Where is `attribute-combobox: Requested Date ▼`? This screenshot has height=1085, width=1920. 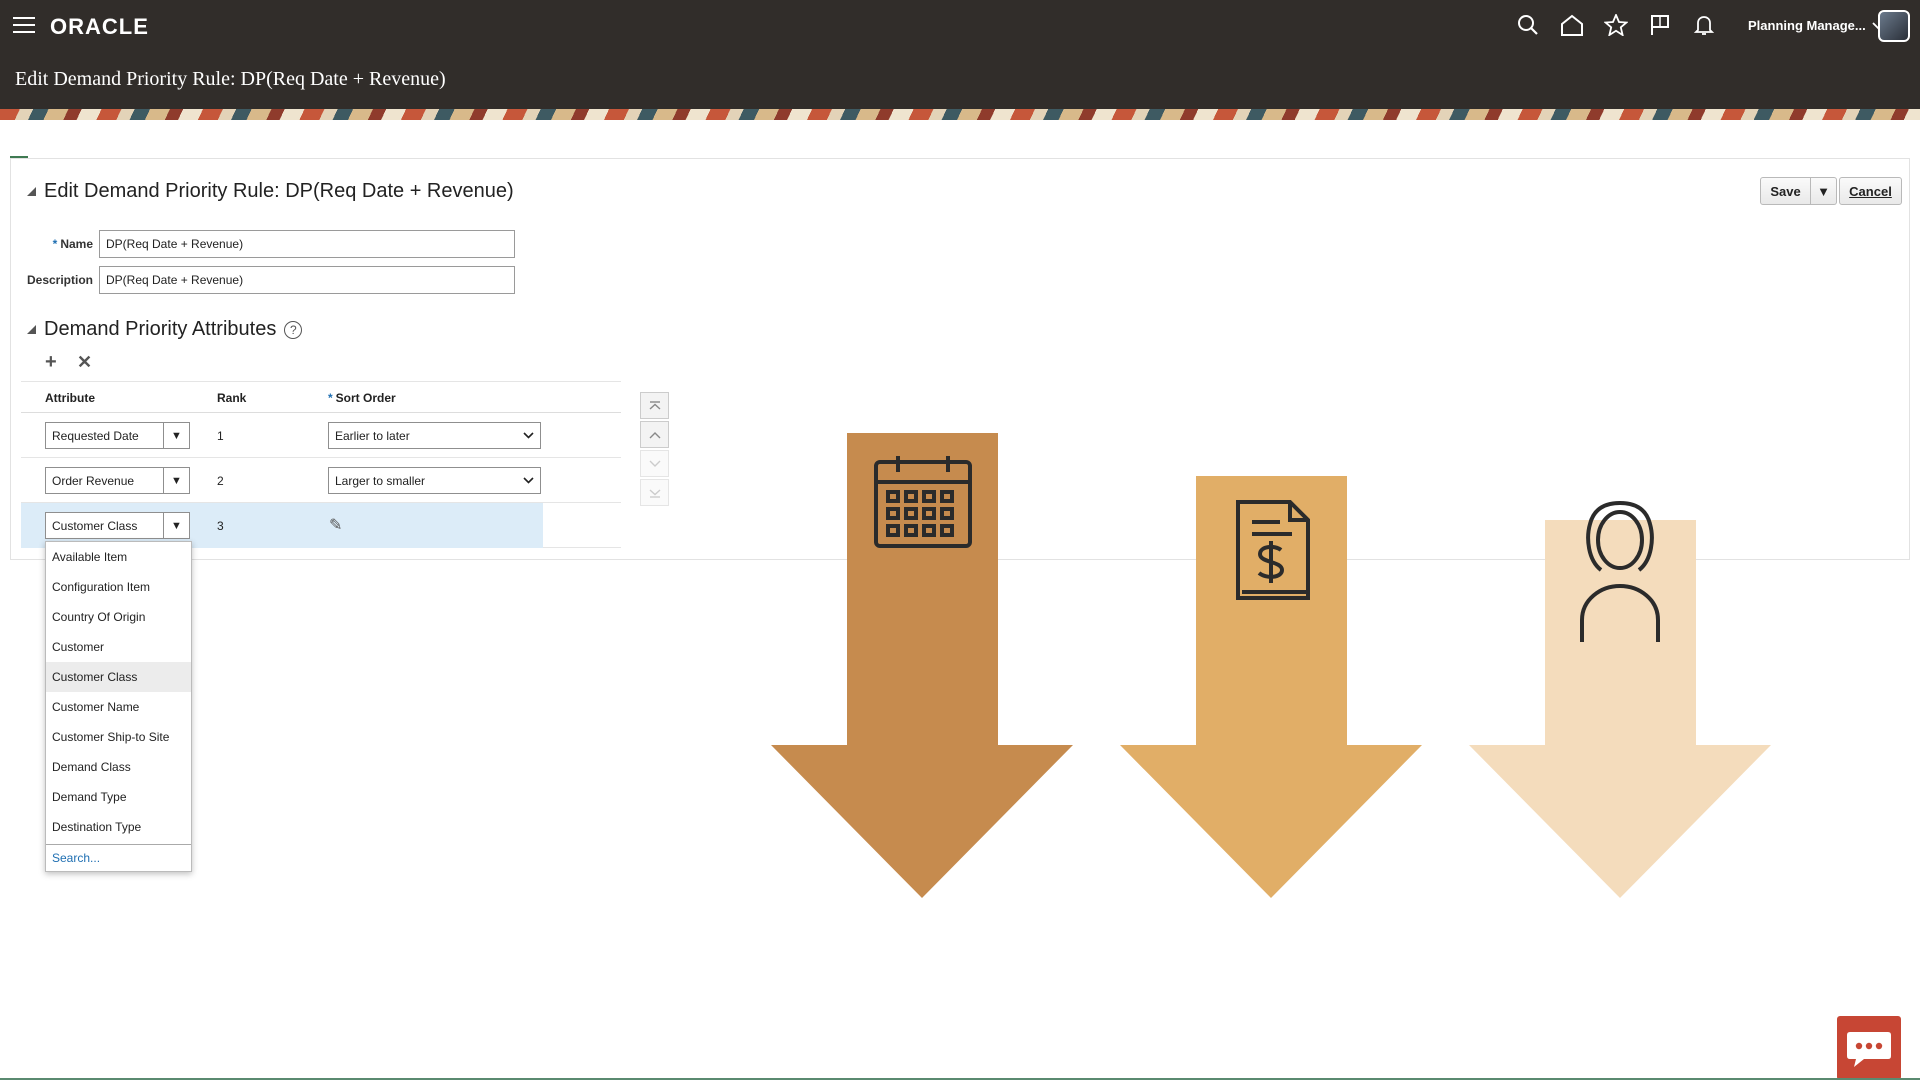 attribute-combobox: Requested Date ▼ is located at coordinates (117, 435).